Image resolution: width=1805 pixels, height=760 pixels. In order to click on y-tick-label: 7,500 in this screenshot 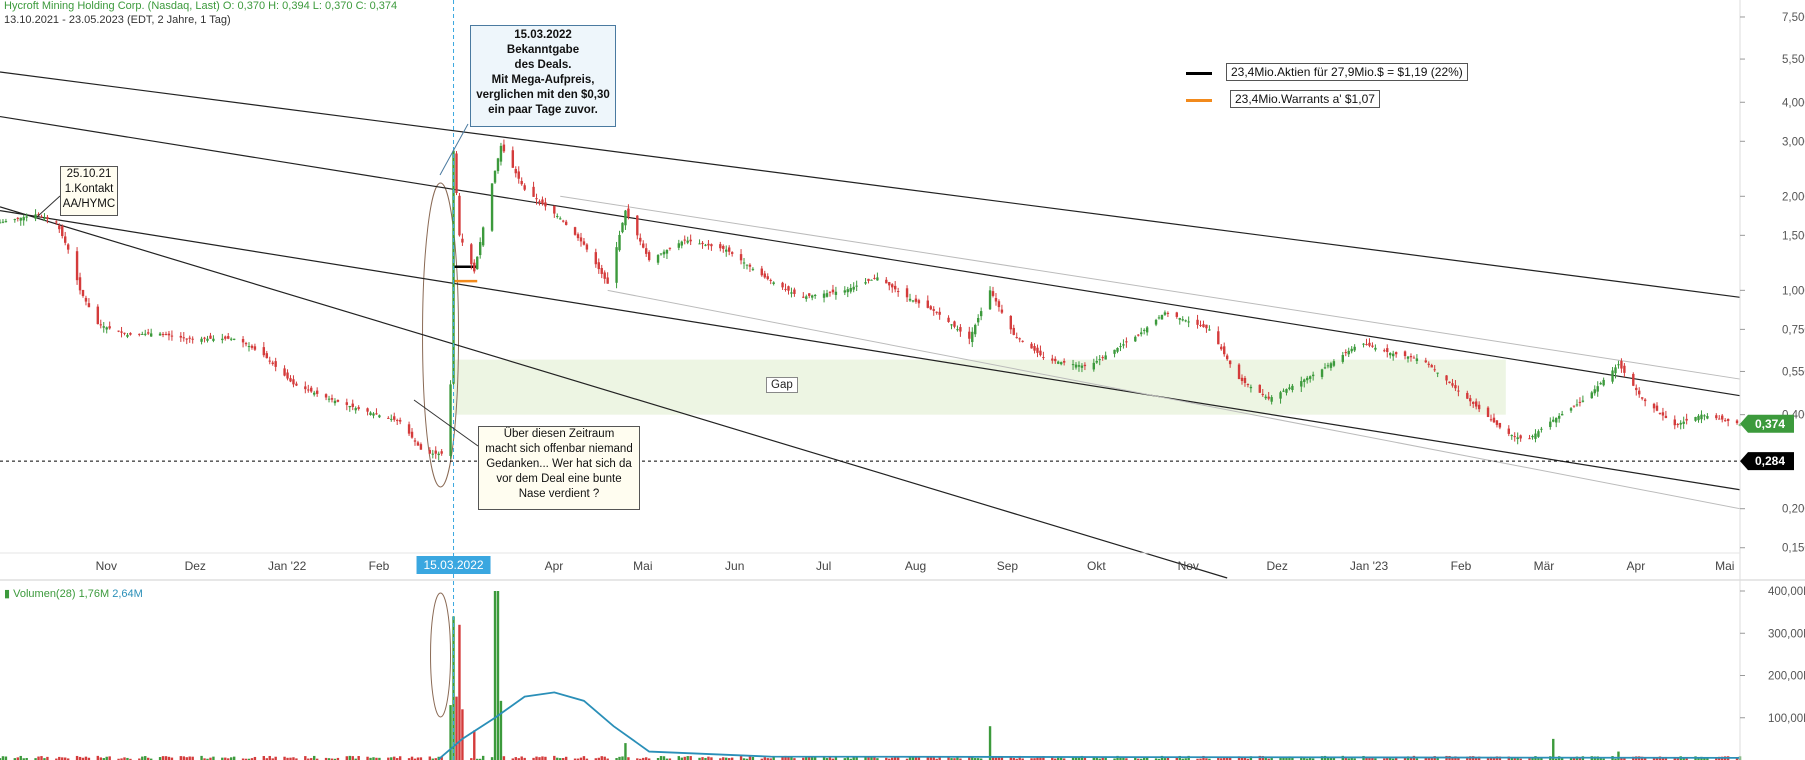, I will do `click(1793, 18)`.